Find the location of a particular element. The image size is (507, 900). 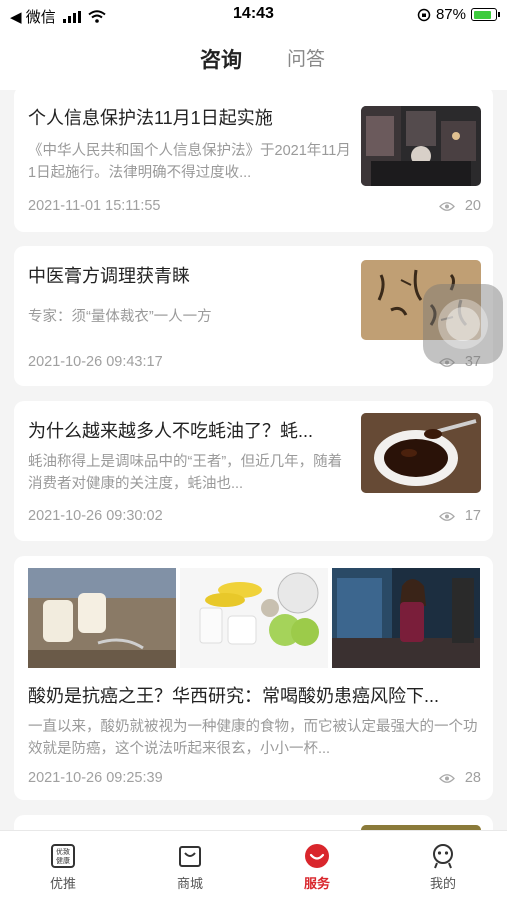

nav-label: 服务 is located at coordinates (316, 883).